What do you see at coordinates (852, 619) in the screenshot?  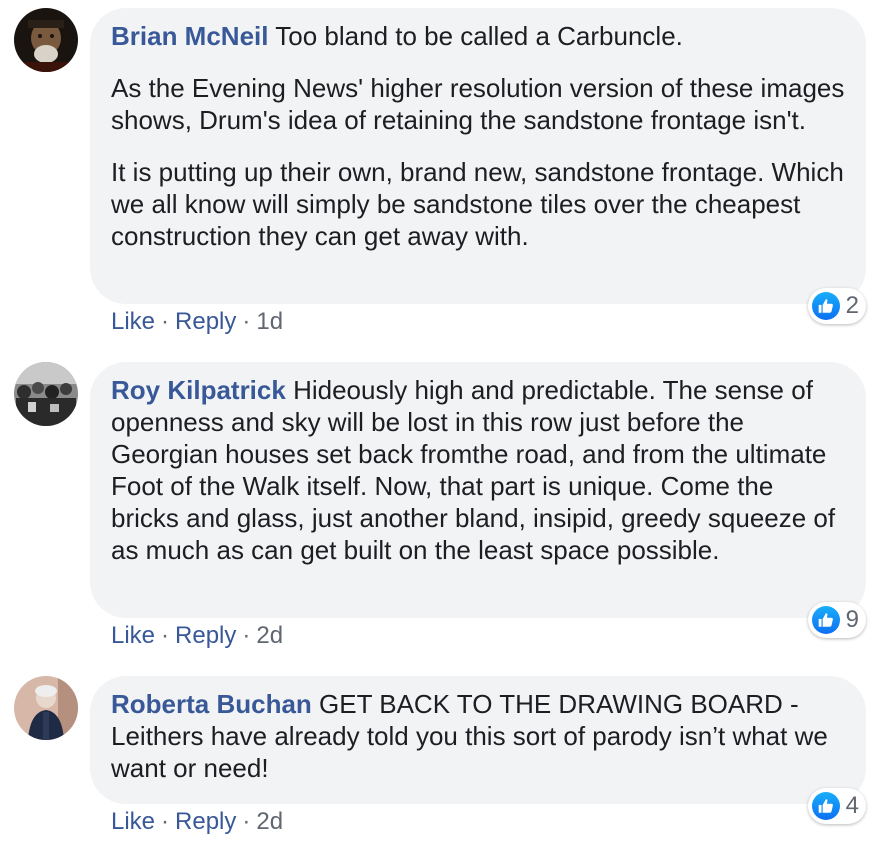 I see `reaction-count: 9` at bounding box center [852, 619].